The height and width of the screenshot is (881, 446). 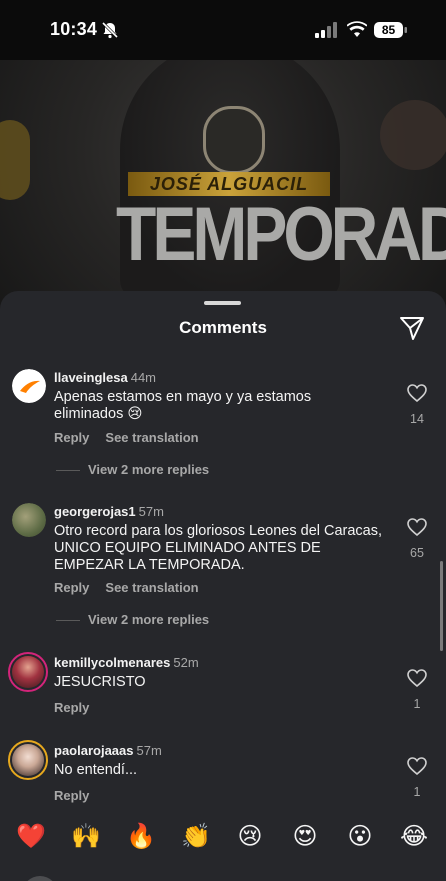 What do you see at coordinates (281, 234) in the screenshot?
I see `video-title-text: TEMPORADA` at bounding box center [281, 234].